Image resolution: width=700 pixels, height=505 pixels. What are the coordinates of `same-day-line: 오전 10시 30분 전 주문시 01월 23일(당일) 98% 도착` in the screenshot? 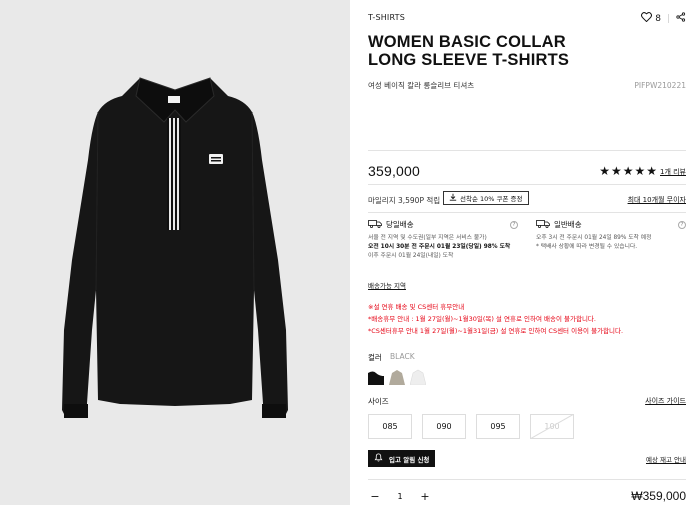 It's located at (439, 247).